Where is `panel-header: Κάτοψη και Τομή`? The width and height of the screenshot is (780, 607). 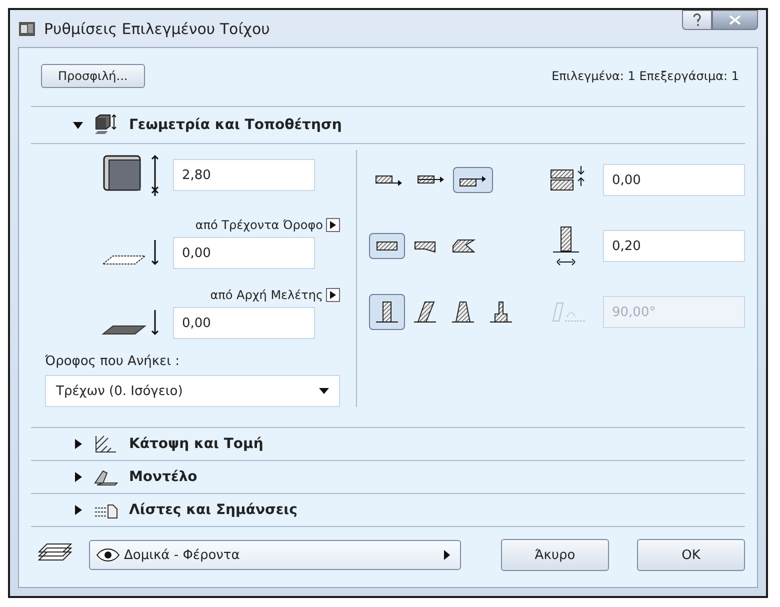 panel-header: Κάτοψη και Τομή is located at coordinates (388, 444).